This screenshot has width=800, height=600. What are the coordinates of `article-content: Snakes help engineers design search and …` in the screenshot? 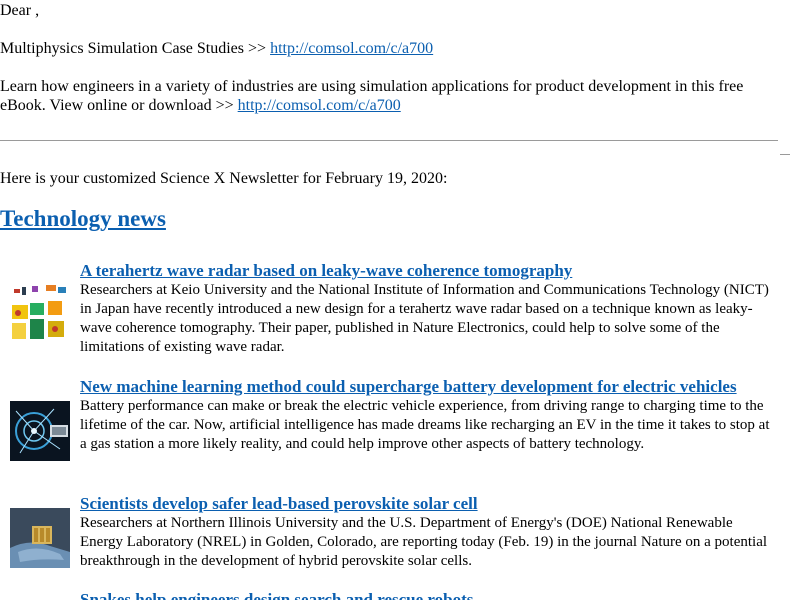 It's located at (425, 595).